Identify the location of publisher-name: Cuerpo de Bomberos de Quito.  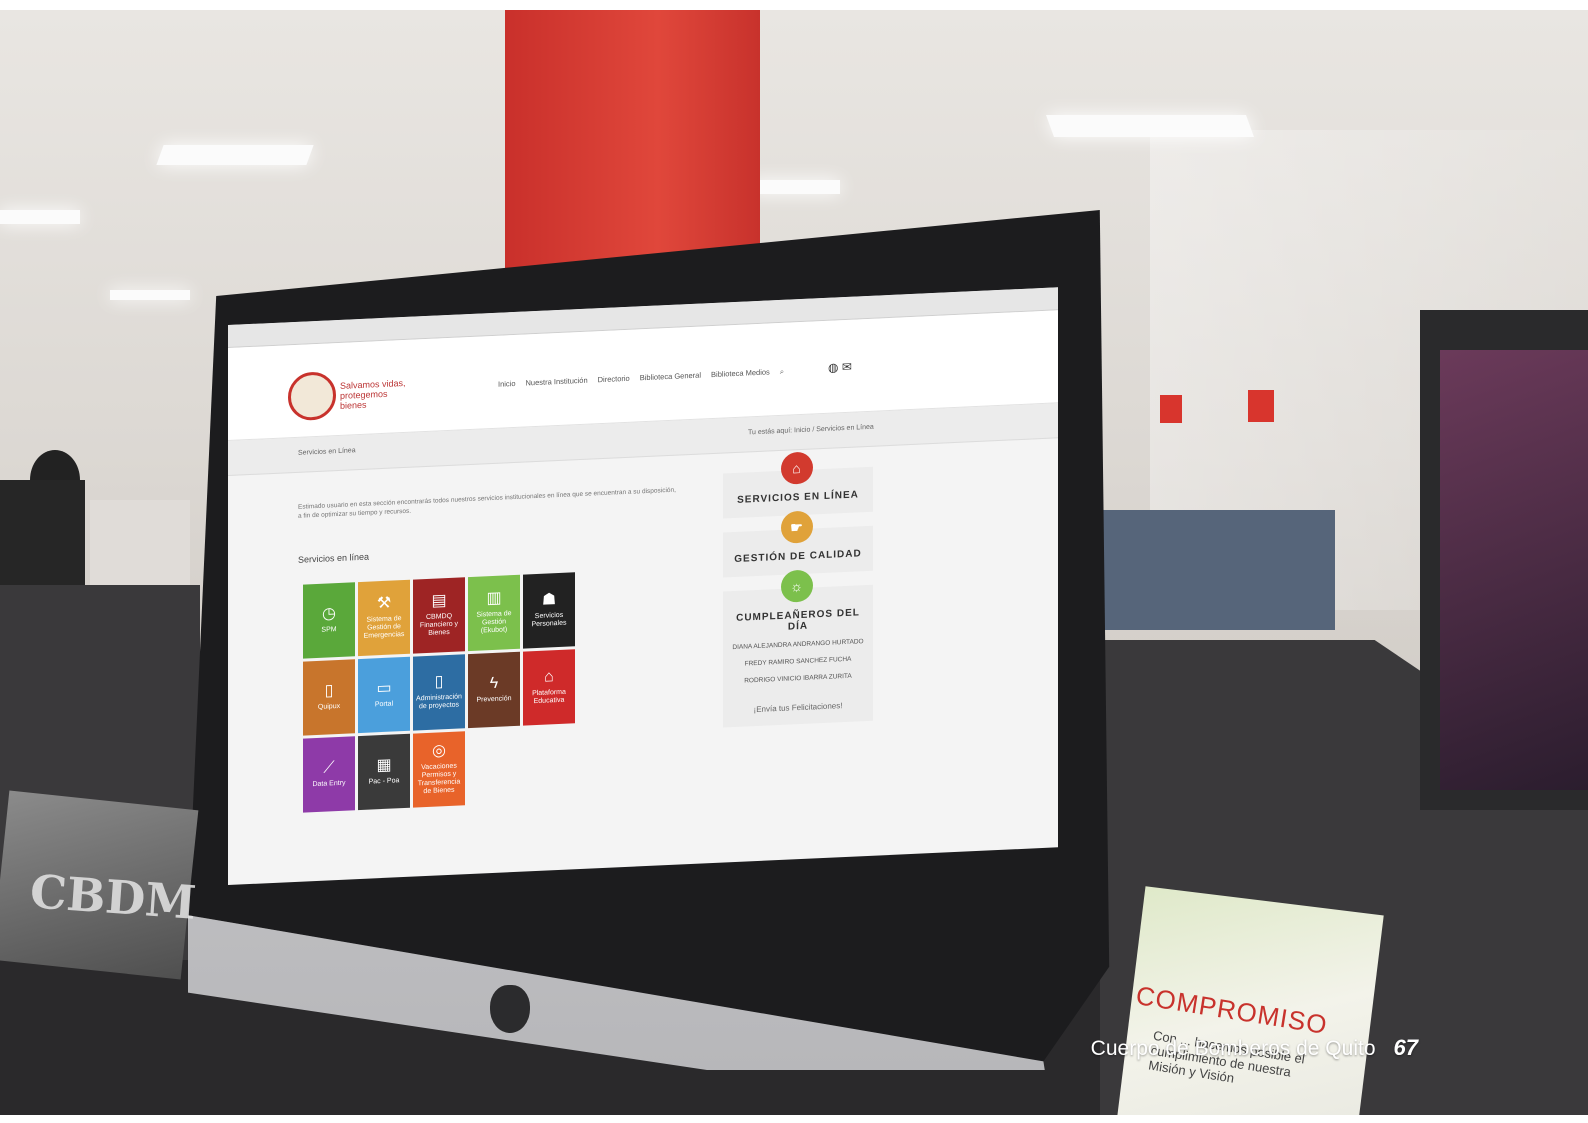
(1233, 1048).